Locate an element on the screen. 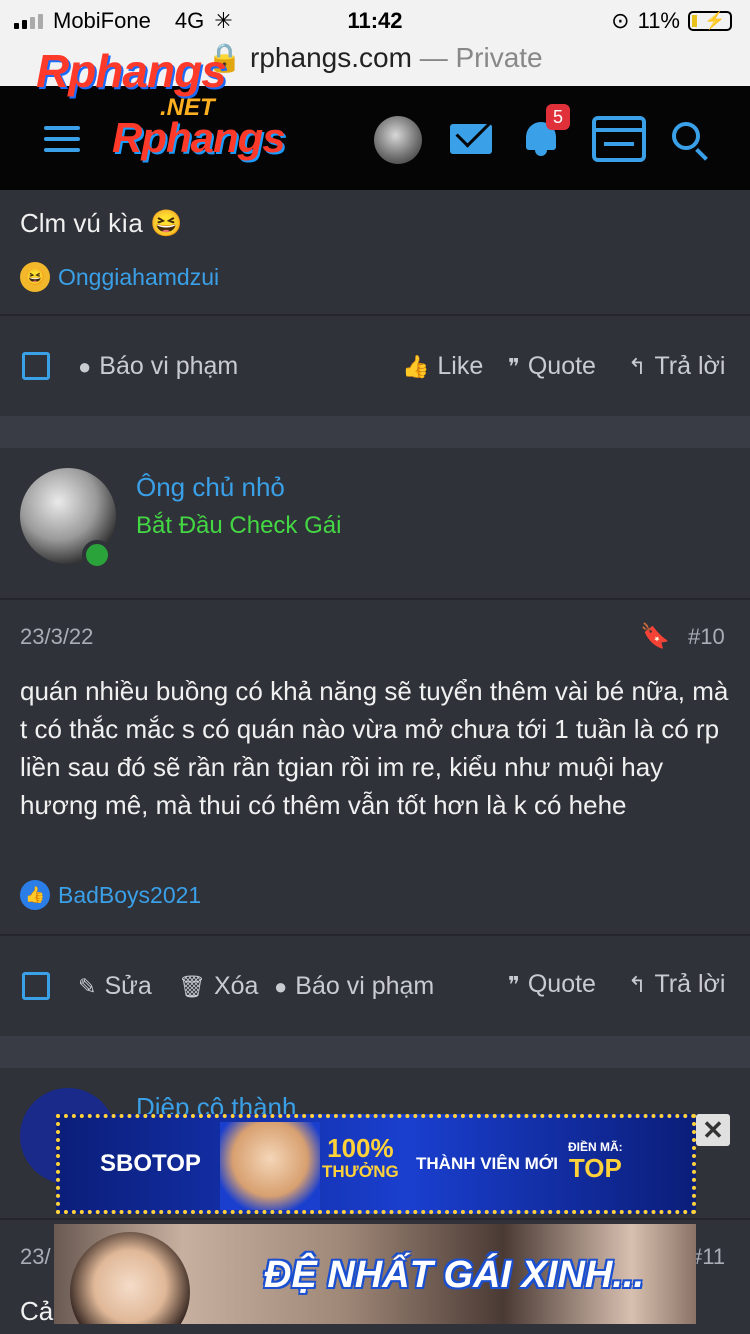 Image resolution: width=750 pixels, height=1334 pixels. post-date: 23/ is located at coordinates (35, 1257).